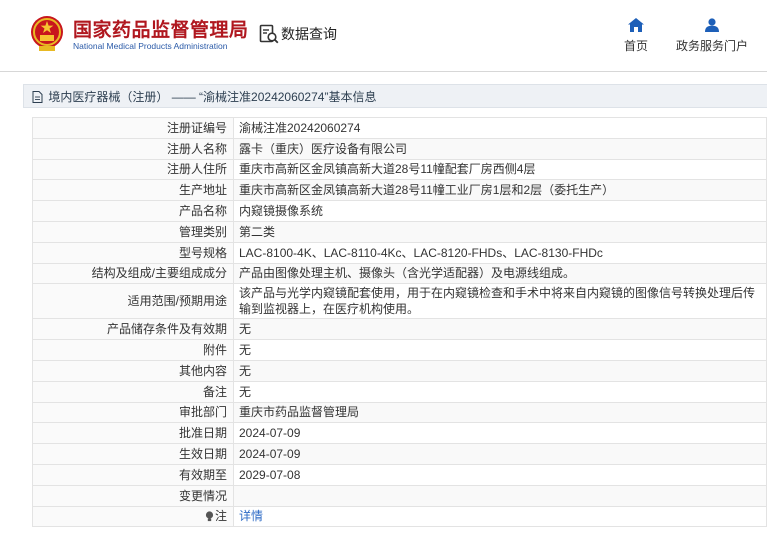  What do you see at coordinates (500, 128) in the screenshot?
I see `row-value: 渝械注准20242060274` at bounding box center [500, 128].